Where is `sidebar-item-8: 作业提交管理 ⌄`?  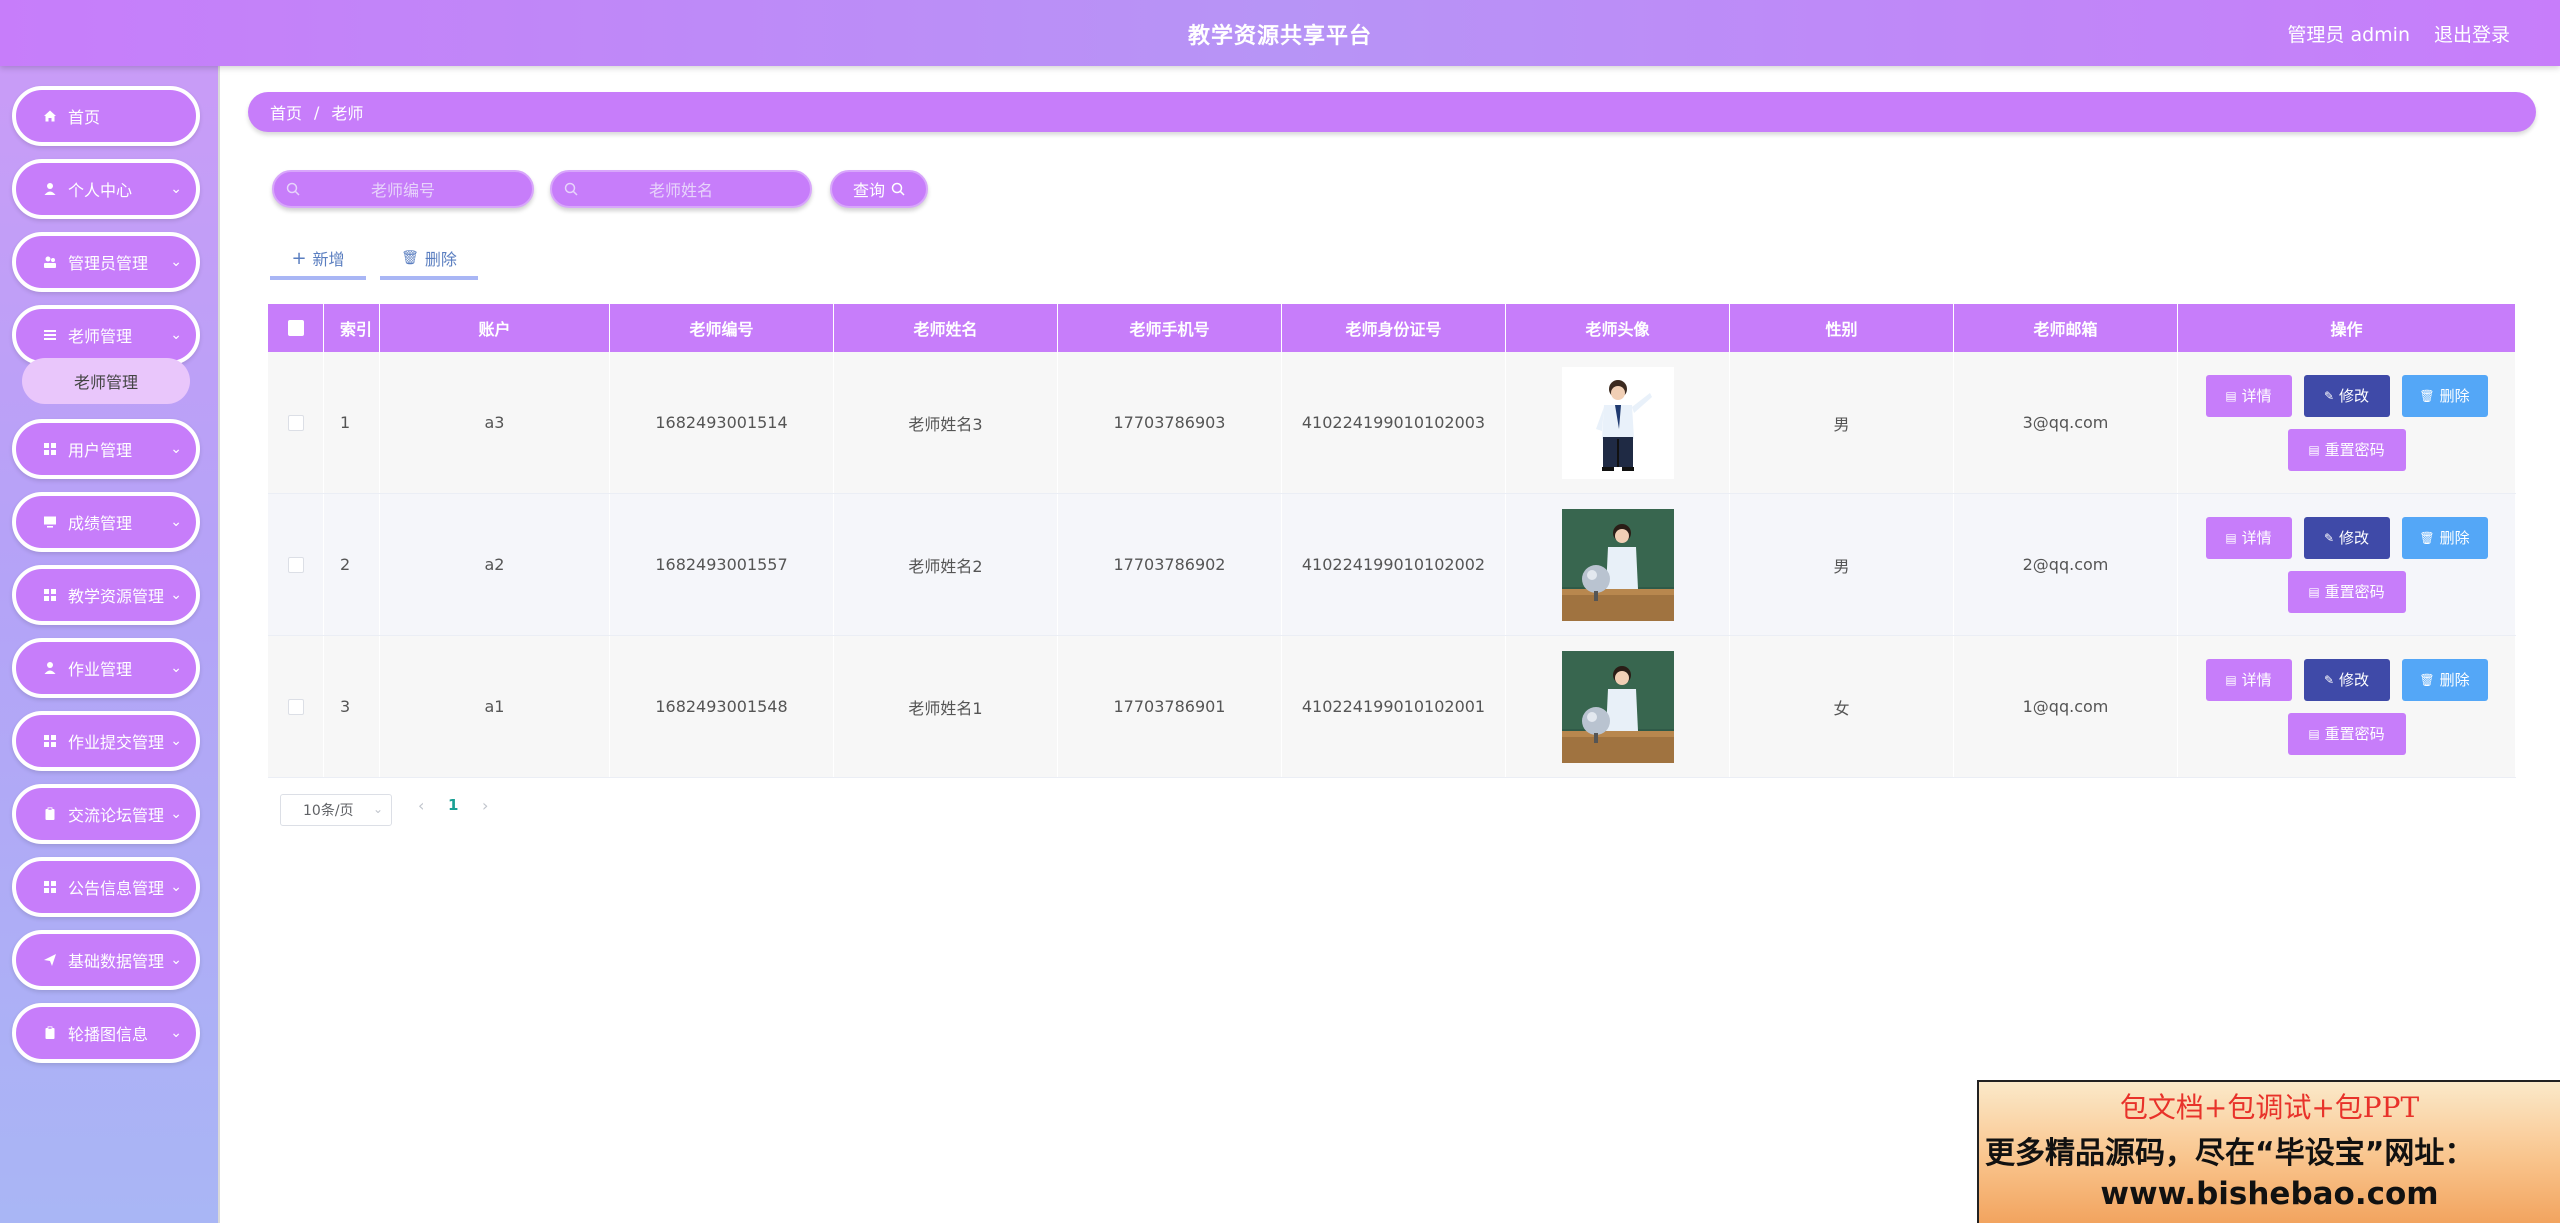 sidebar-item-8: 作业提交管理 ⌄ is located at coordinates (106, 741).